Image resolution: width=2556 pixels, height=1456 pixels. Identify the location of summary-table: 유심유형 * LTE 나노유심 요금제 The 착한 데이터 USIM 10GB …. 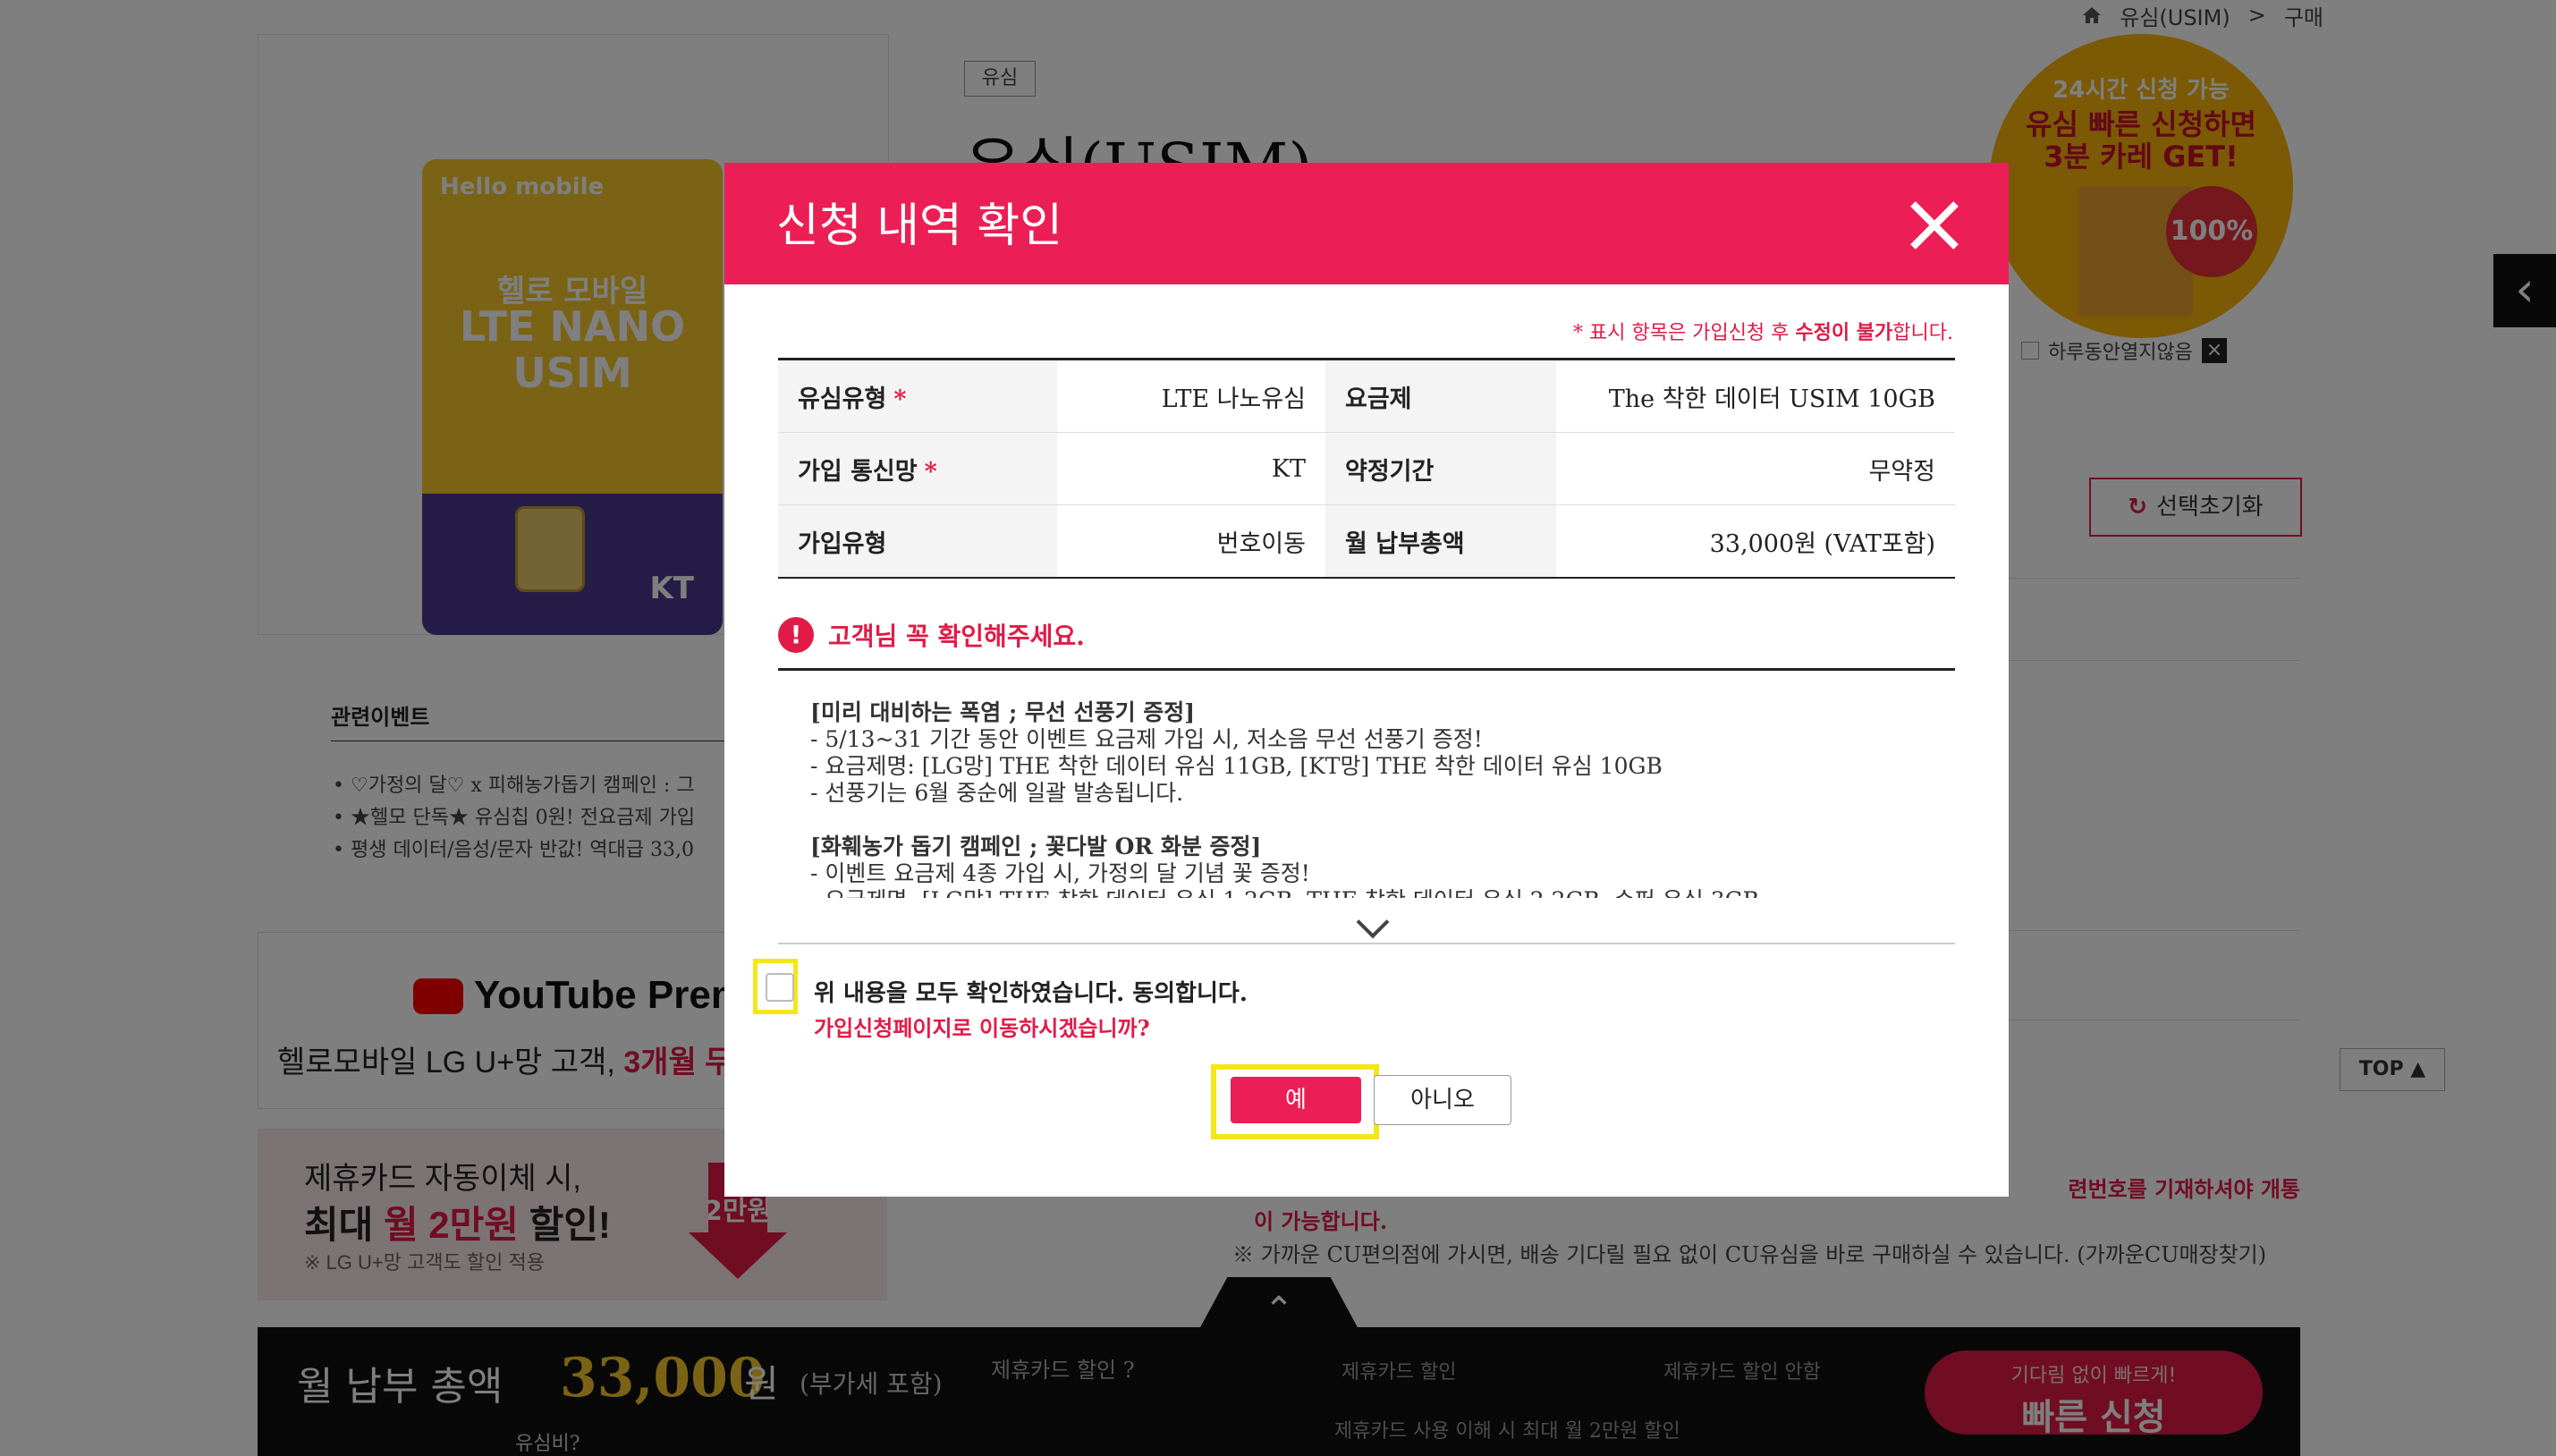
(1366, 468).